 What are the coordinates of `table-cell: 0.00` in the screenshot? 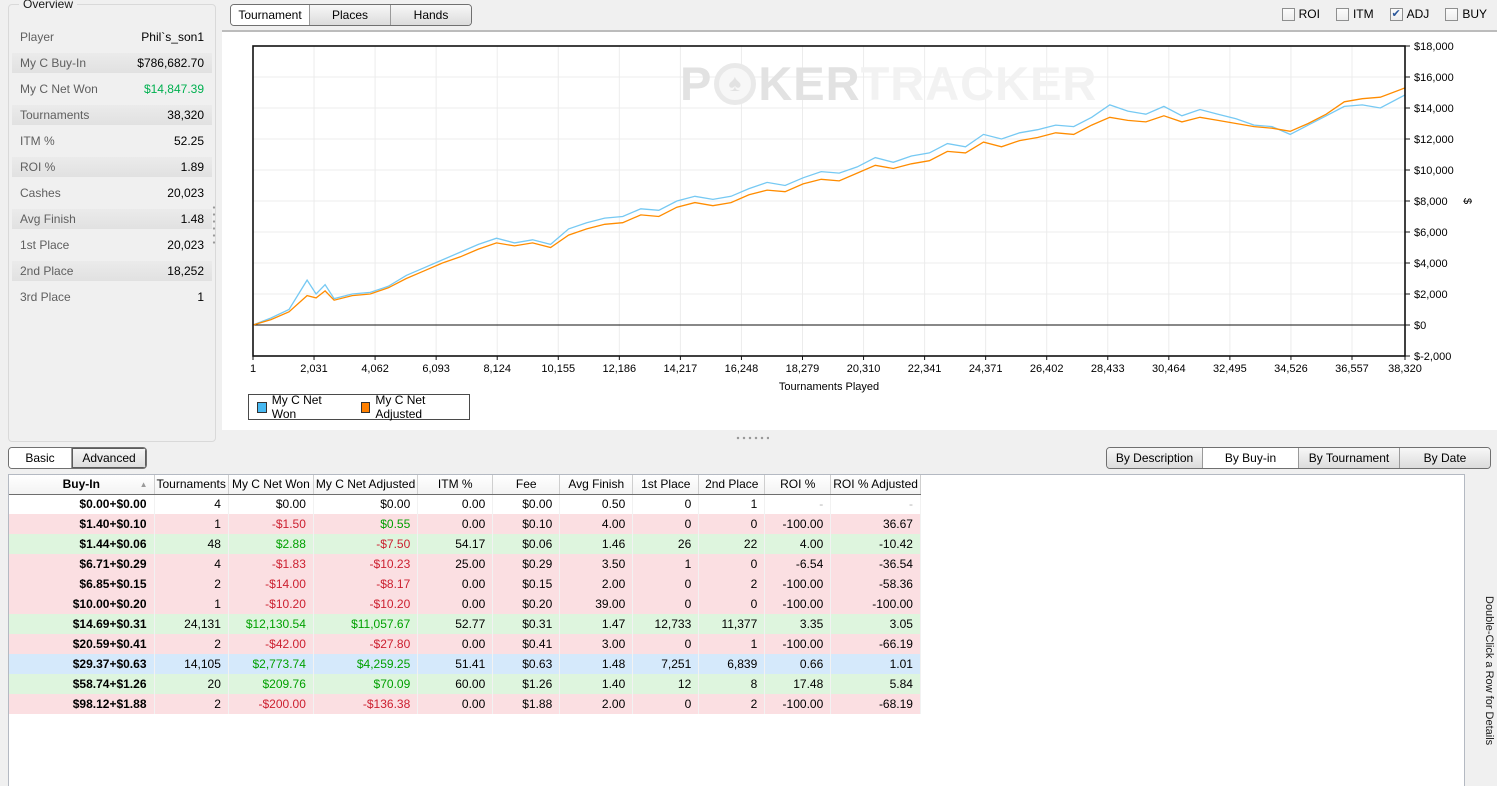 It's located at (455, 644).